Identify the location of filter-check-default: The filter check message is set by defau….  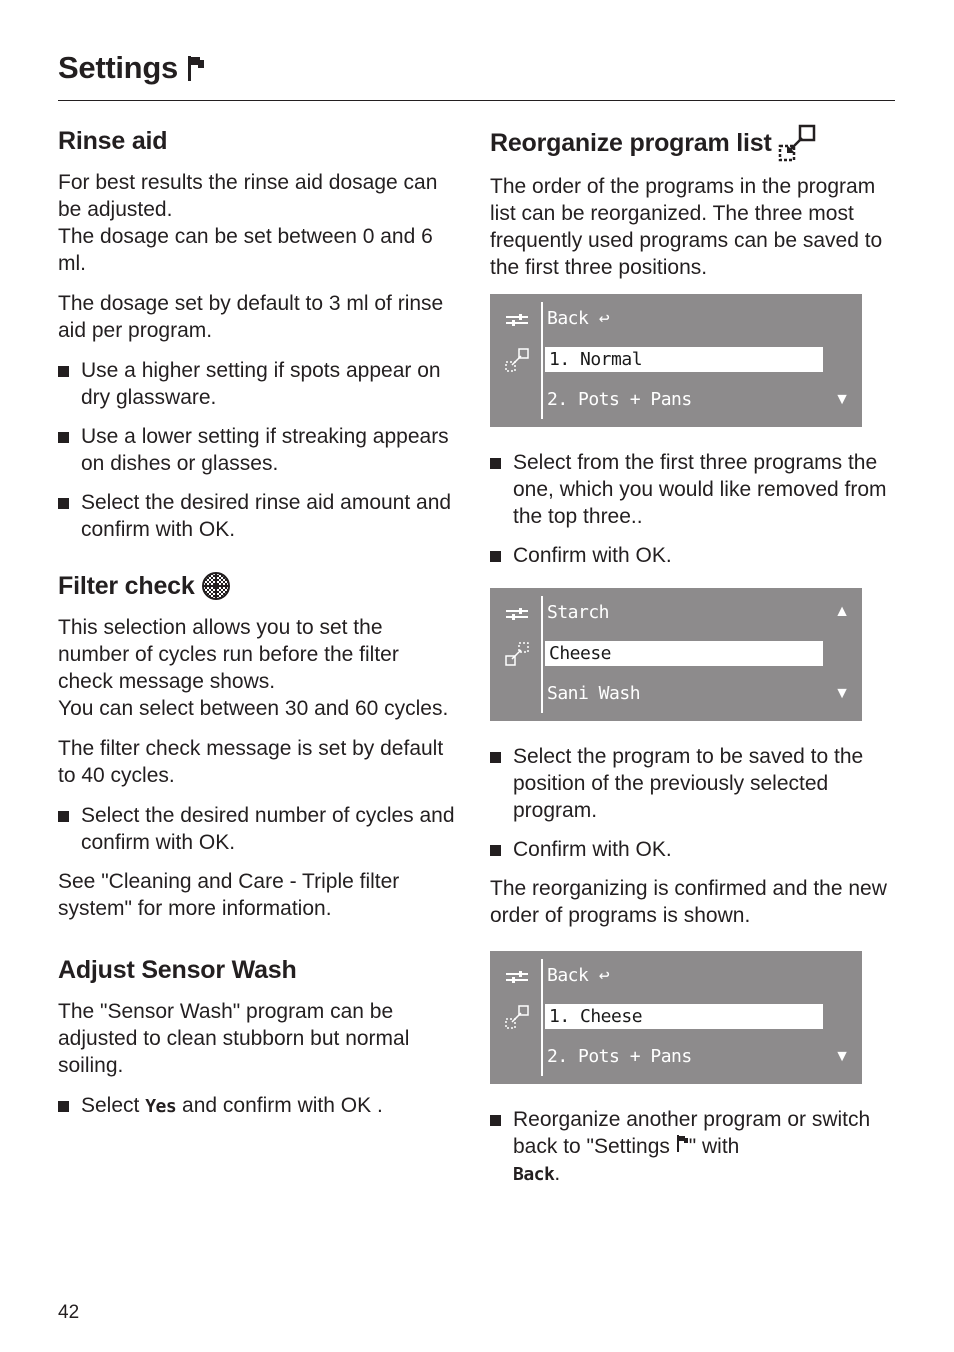
(251, 762).